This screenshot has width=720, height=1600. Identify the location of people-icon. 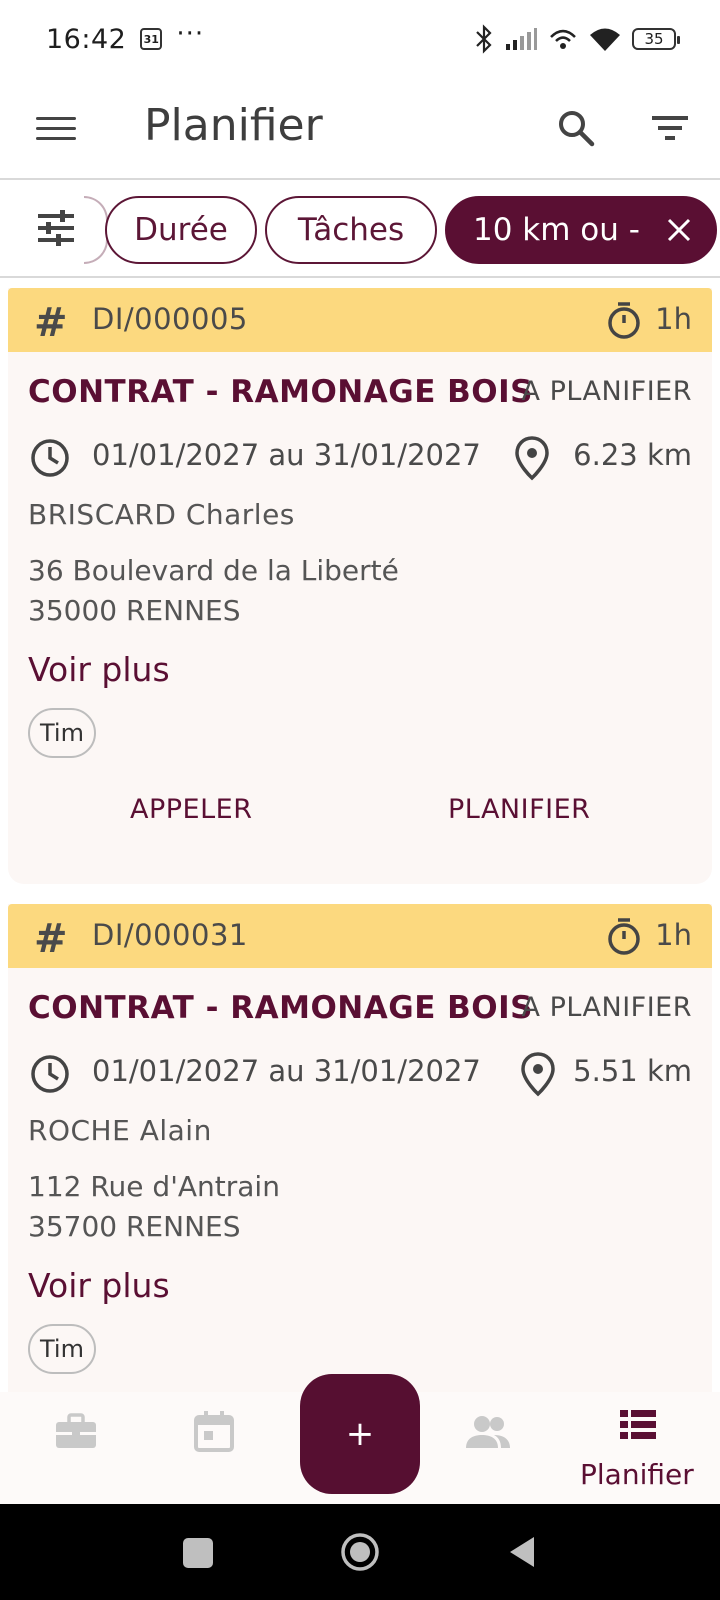
(488, 1432).